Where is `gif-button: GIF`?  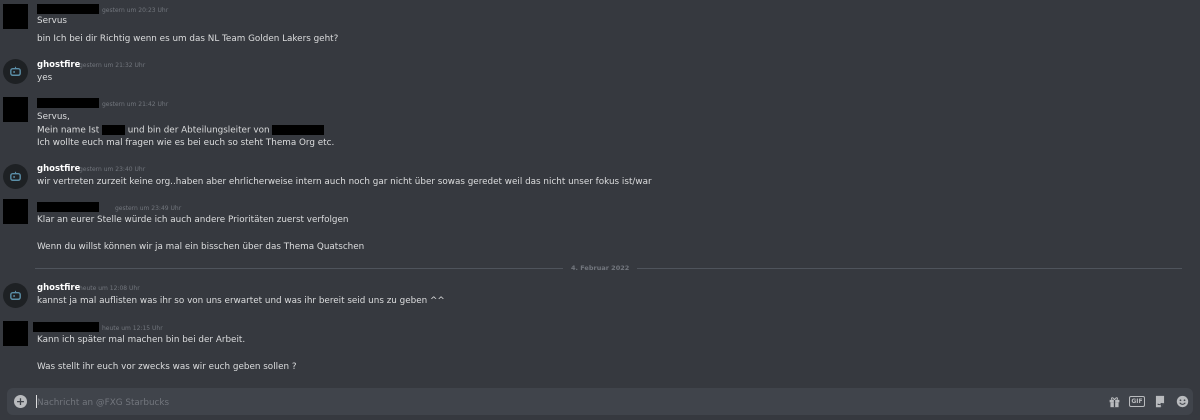 gif-button: GIF is located at coordinates (1137, 401).